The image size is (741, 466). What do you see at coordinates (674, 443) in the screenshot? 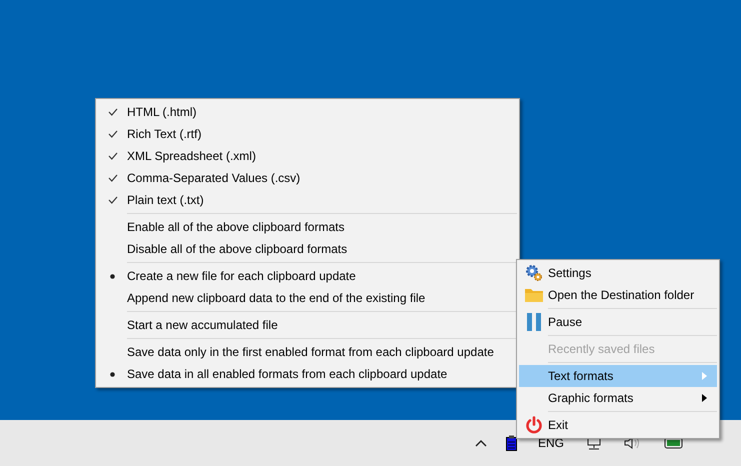
I see `battery-icon` at bounding box center [674, 443].